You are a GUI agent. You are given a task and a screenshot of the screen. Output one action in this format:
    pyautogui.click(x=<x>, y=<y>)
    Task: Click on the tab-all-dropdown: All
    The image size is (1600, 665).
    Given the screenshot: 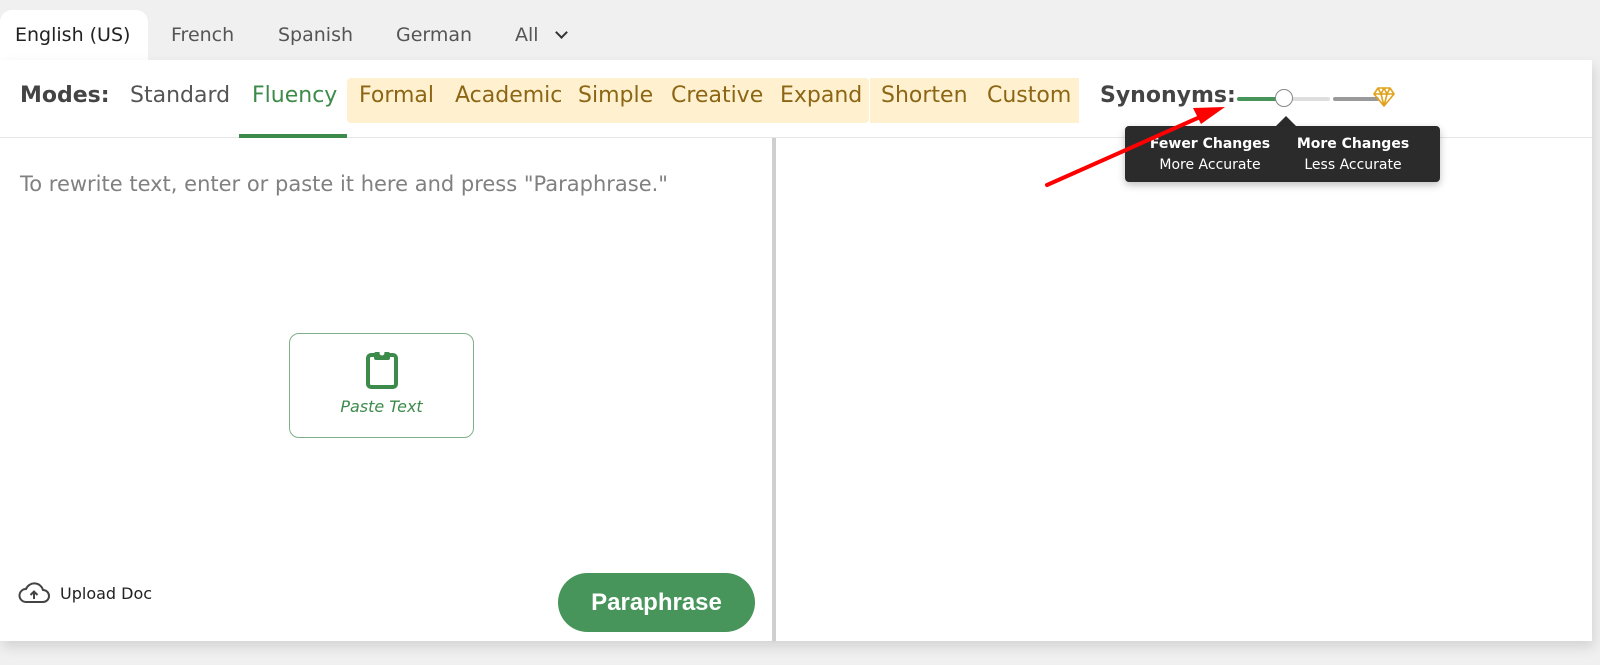 What is the action you would take?
    pyautogui.click(x=541, y=35)
    